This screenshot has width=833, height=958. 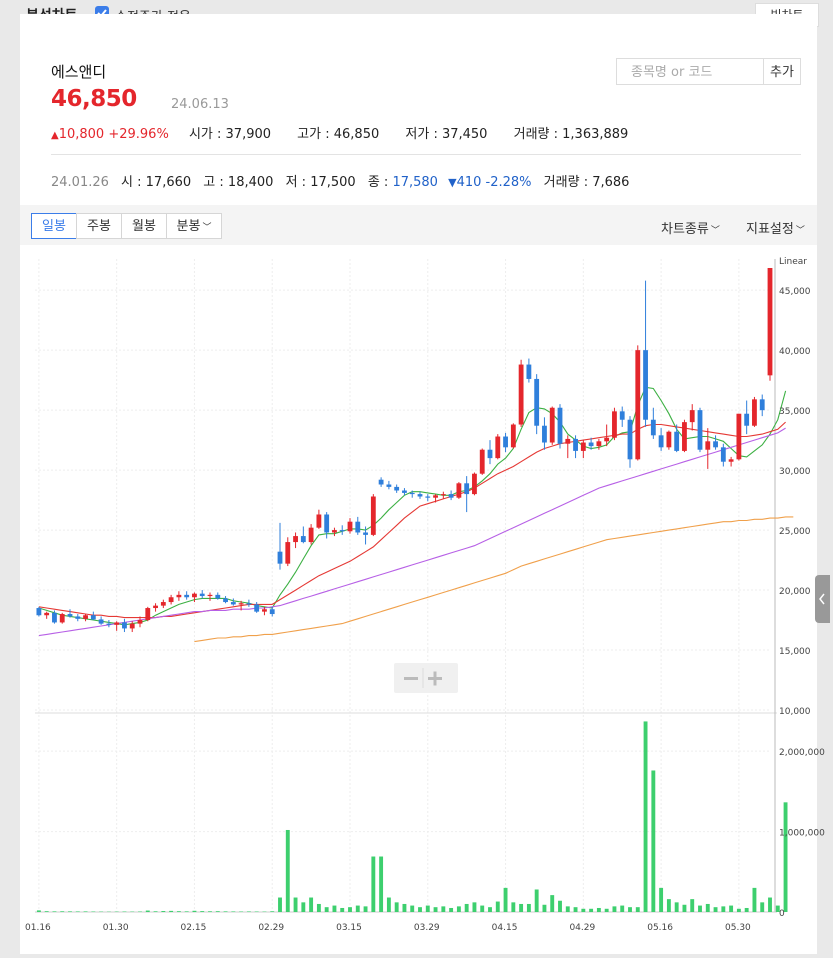 I want to click on volume-label: 거래량, so click(x=531, y=134).